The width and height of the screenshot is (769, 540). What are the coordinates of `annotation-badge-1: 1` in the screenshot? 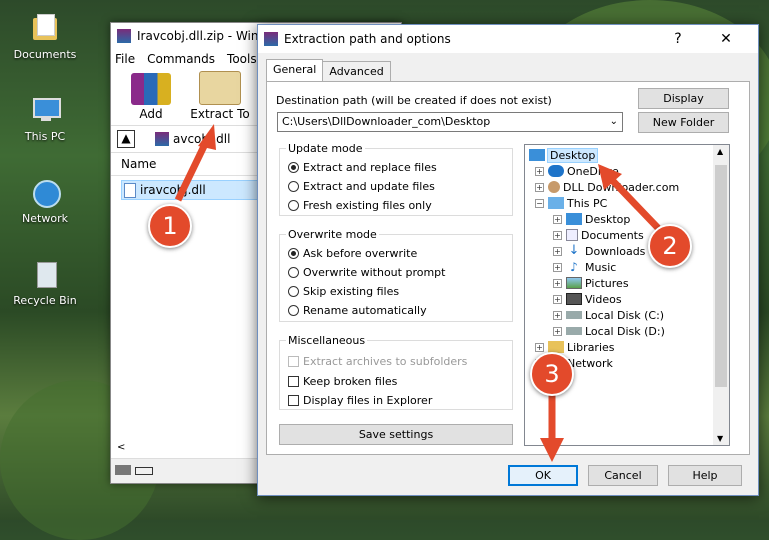 It's located at (170, 226).